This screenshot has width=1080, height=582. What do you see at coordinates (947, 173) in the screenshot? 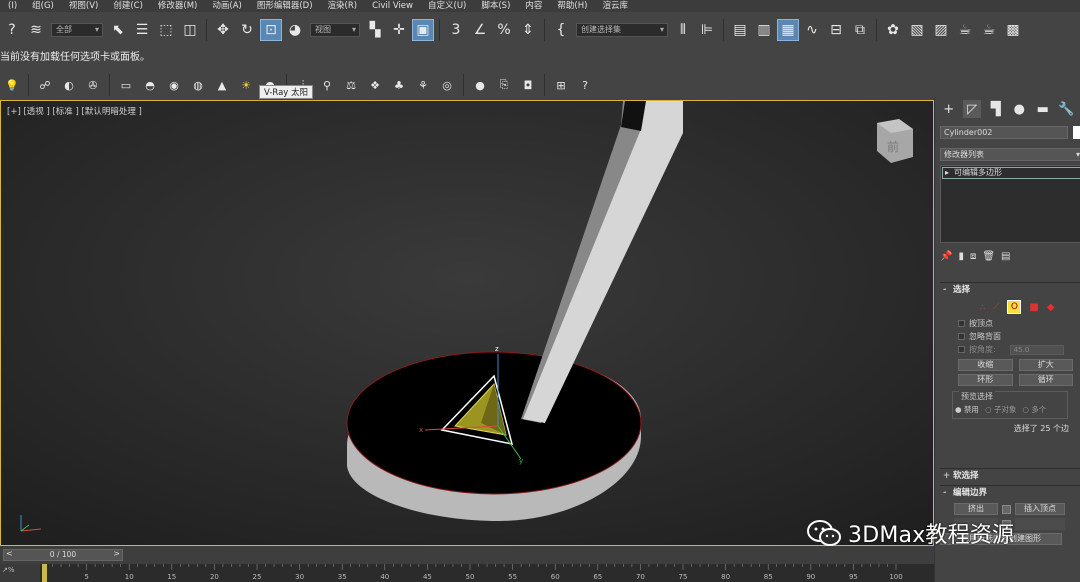
I see `expand-icon: ▸` at bounding box center [947, 173].